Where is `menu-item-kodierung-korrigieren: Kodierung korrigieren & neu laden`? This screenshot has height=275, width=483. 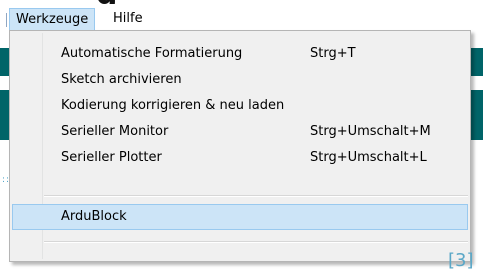 menu-item-kodierung-korrigieren: Kodierung korrigieren & neu laden is located at coordinates (240, 106).